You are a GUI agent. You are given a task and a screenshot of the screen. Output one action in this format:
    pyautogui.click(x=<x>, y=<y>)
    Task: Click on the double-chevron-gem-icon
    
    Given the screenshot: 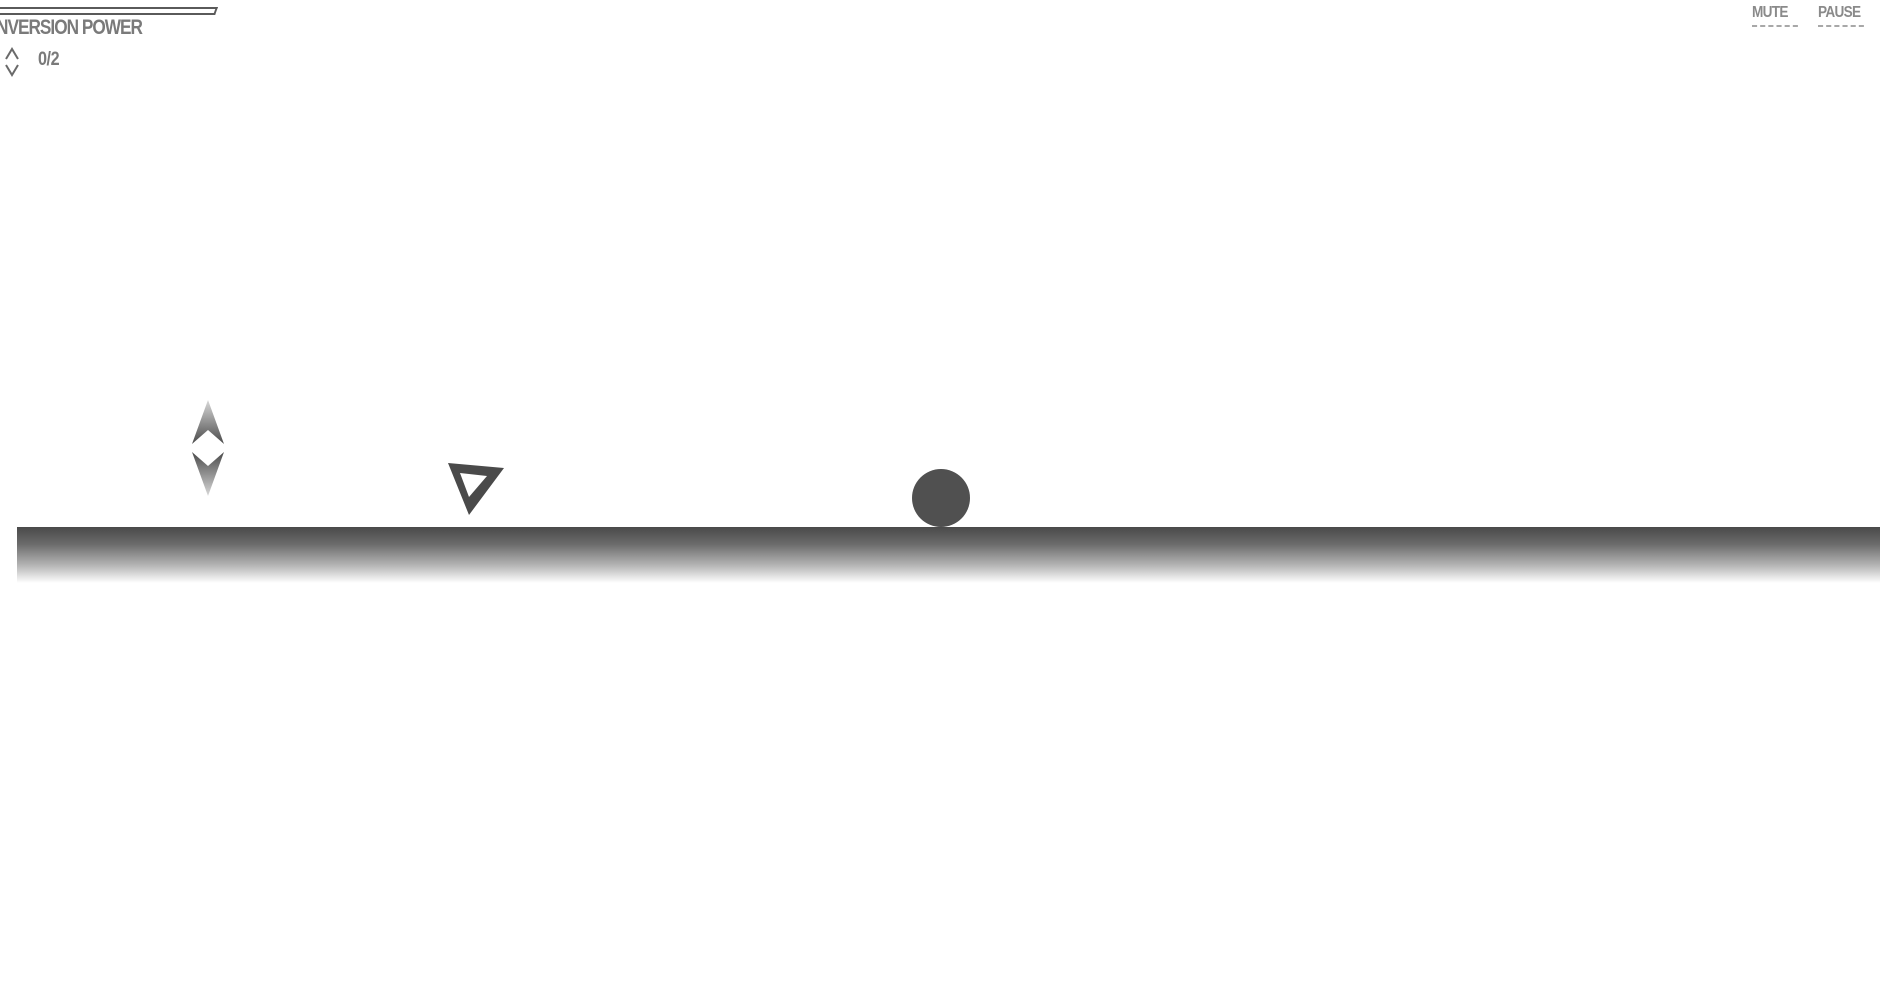 What is the action you would take?
    pyautogui.click(x=12, y=62)
    